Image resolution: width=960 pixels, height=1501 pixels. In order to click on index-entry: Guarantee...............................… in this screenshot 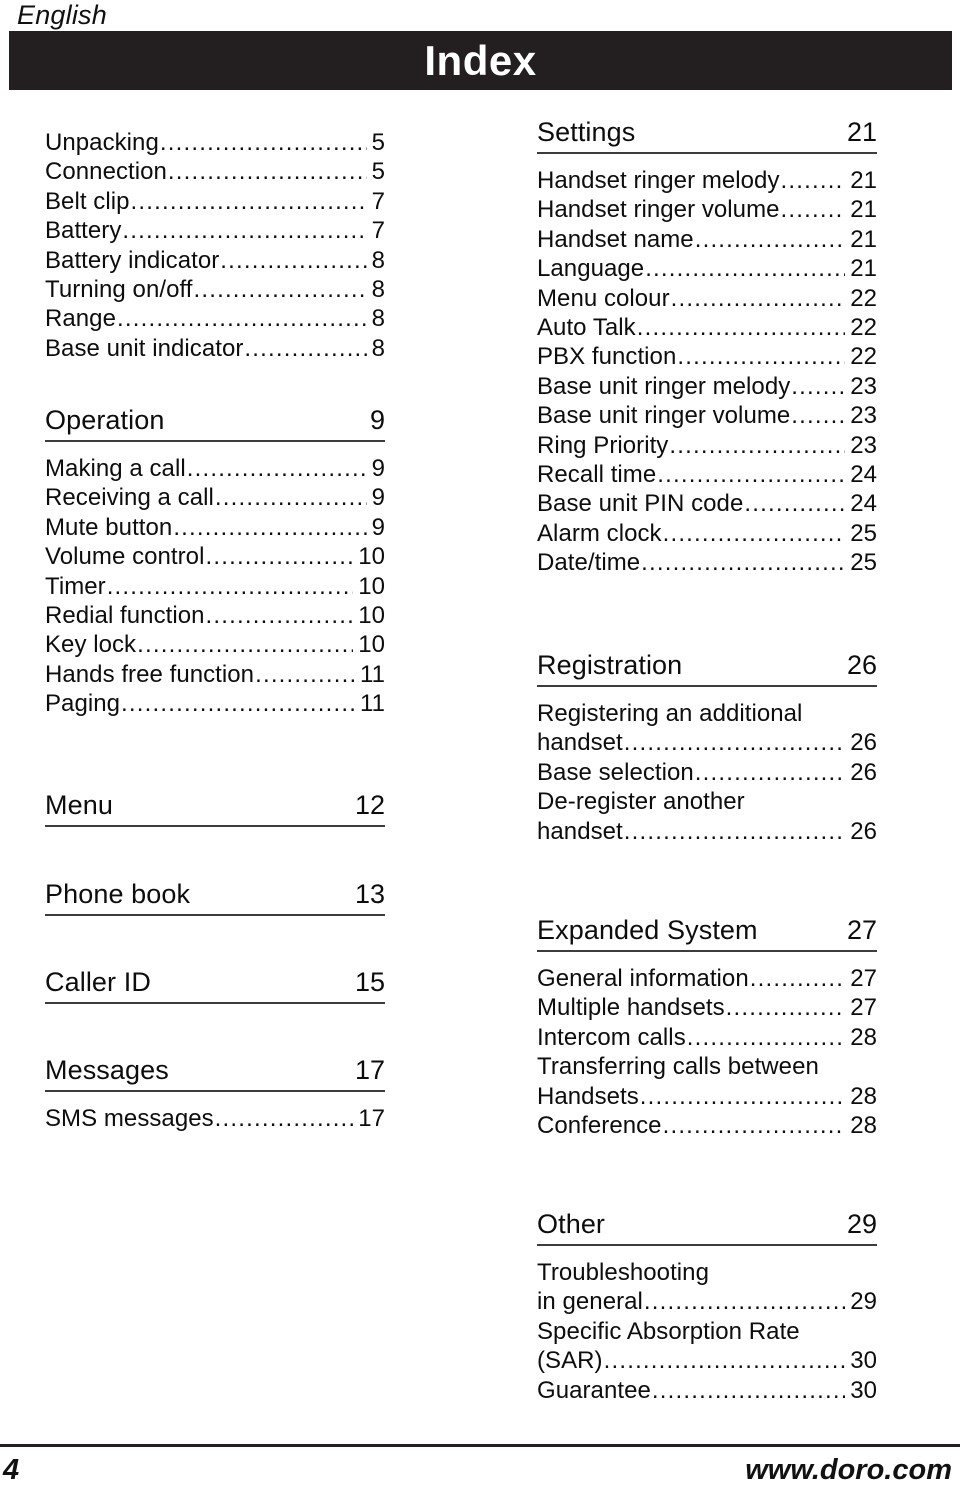, I will do `click(707, 1390)`.